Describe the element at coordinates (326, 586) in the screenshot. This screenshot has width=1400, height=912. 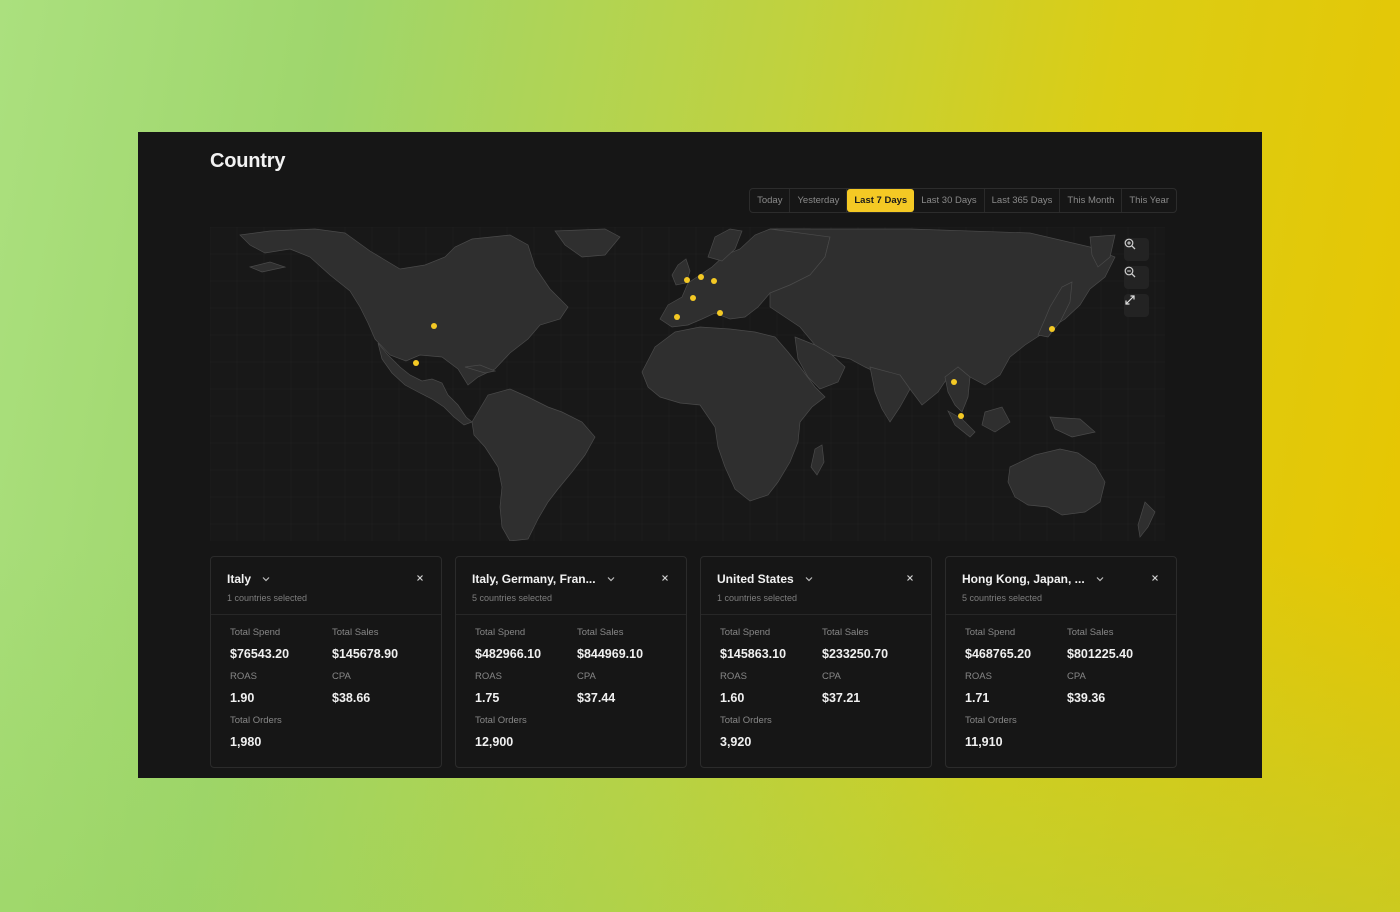
I see `card-header: Italy 1 countries selected` at that location.